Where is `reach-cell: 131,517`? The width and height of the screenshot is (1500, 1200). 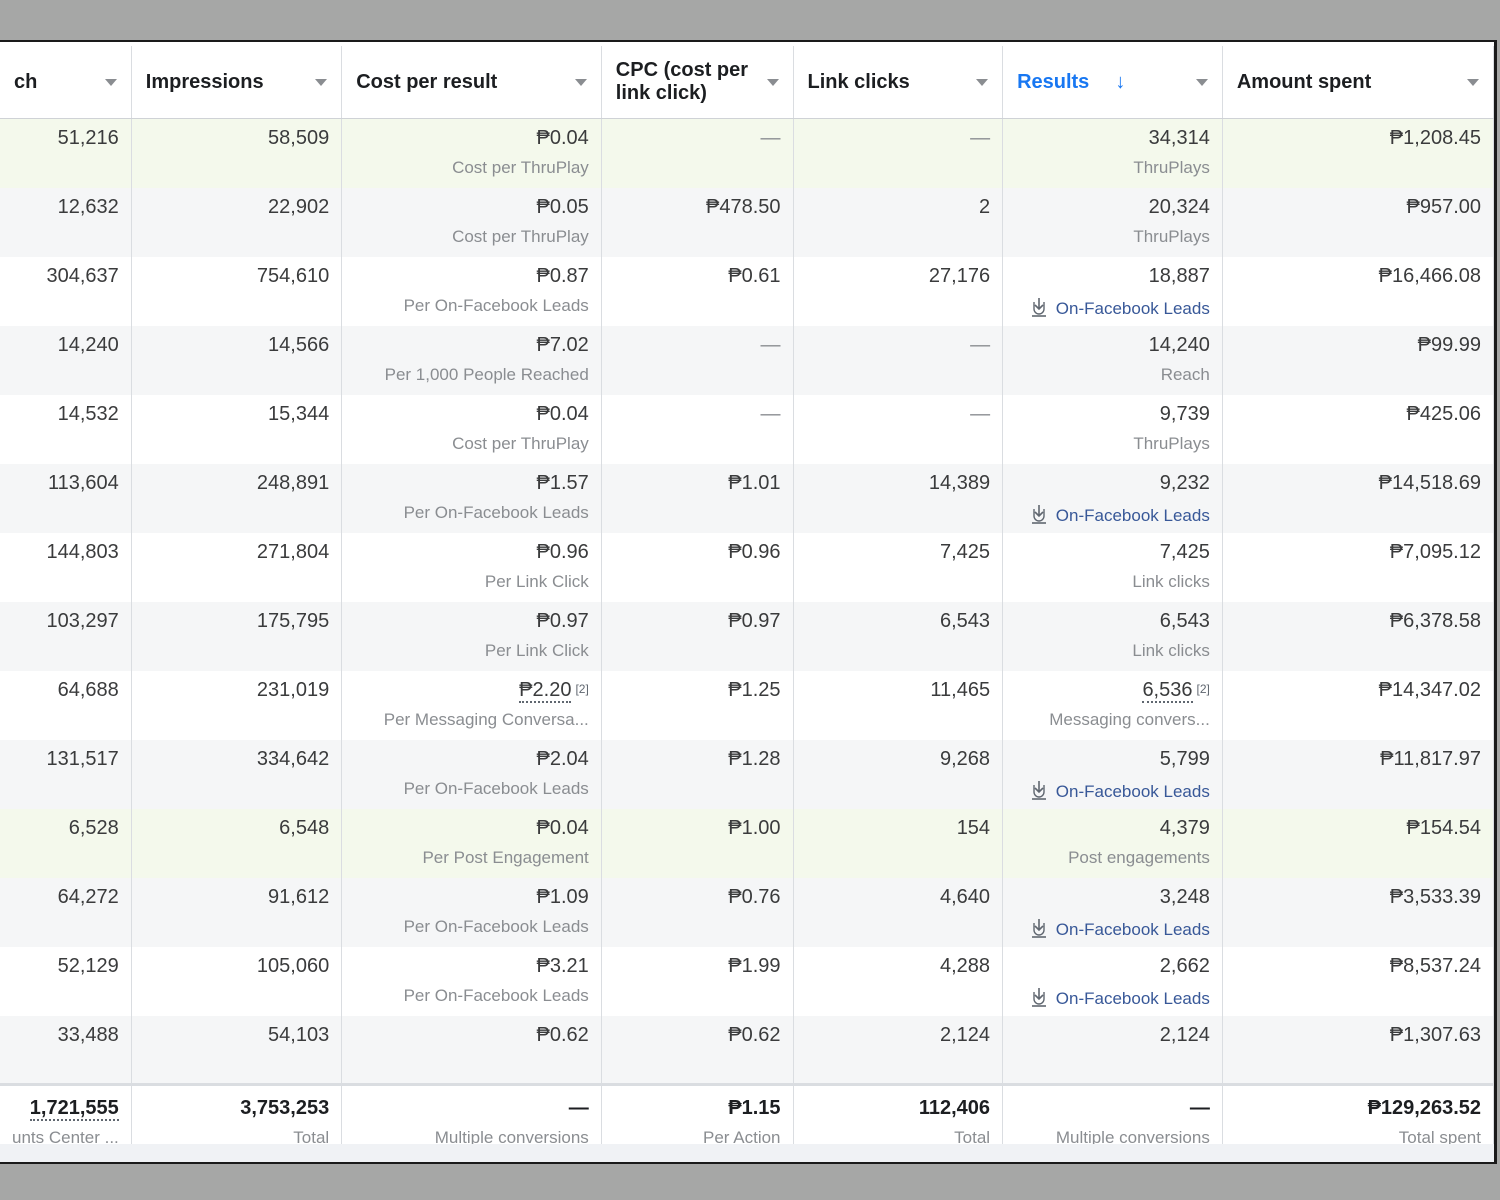
reach-cell: 131,517 is located at coordinates (66, 774).